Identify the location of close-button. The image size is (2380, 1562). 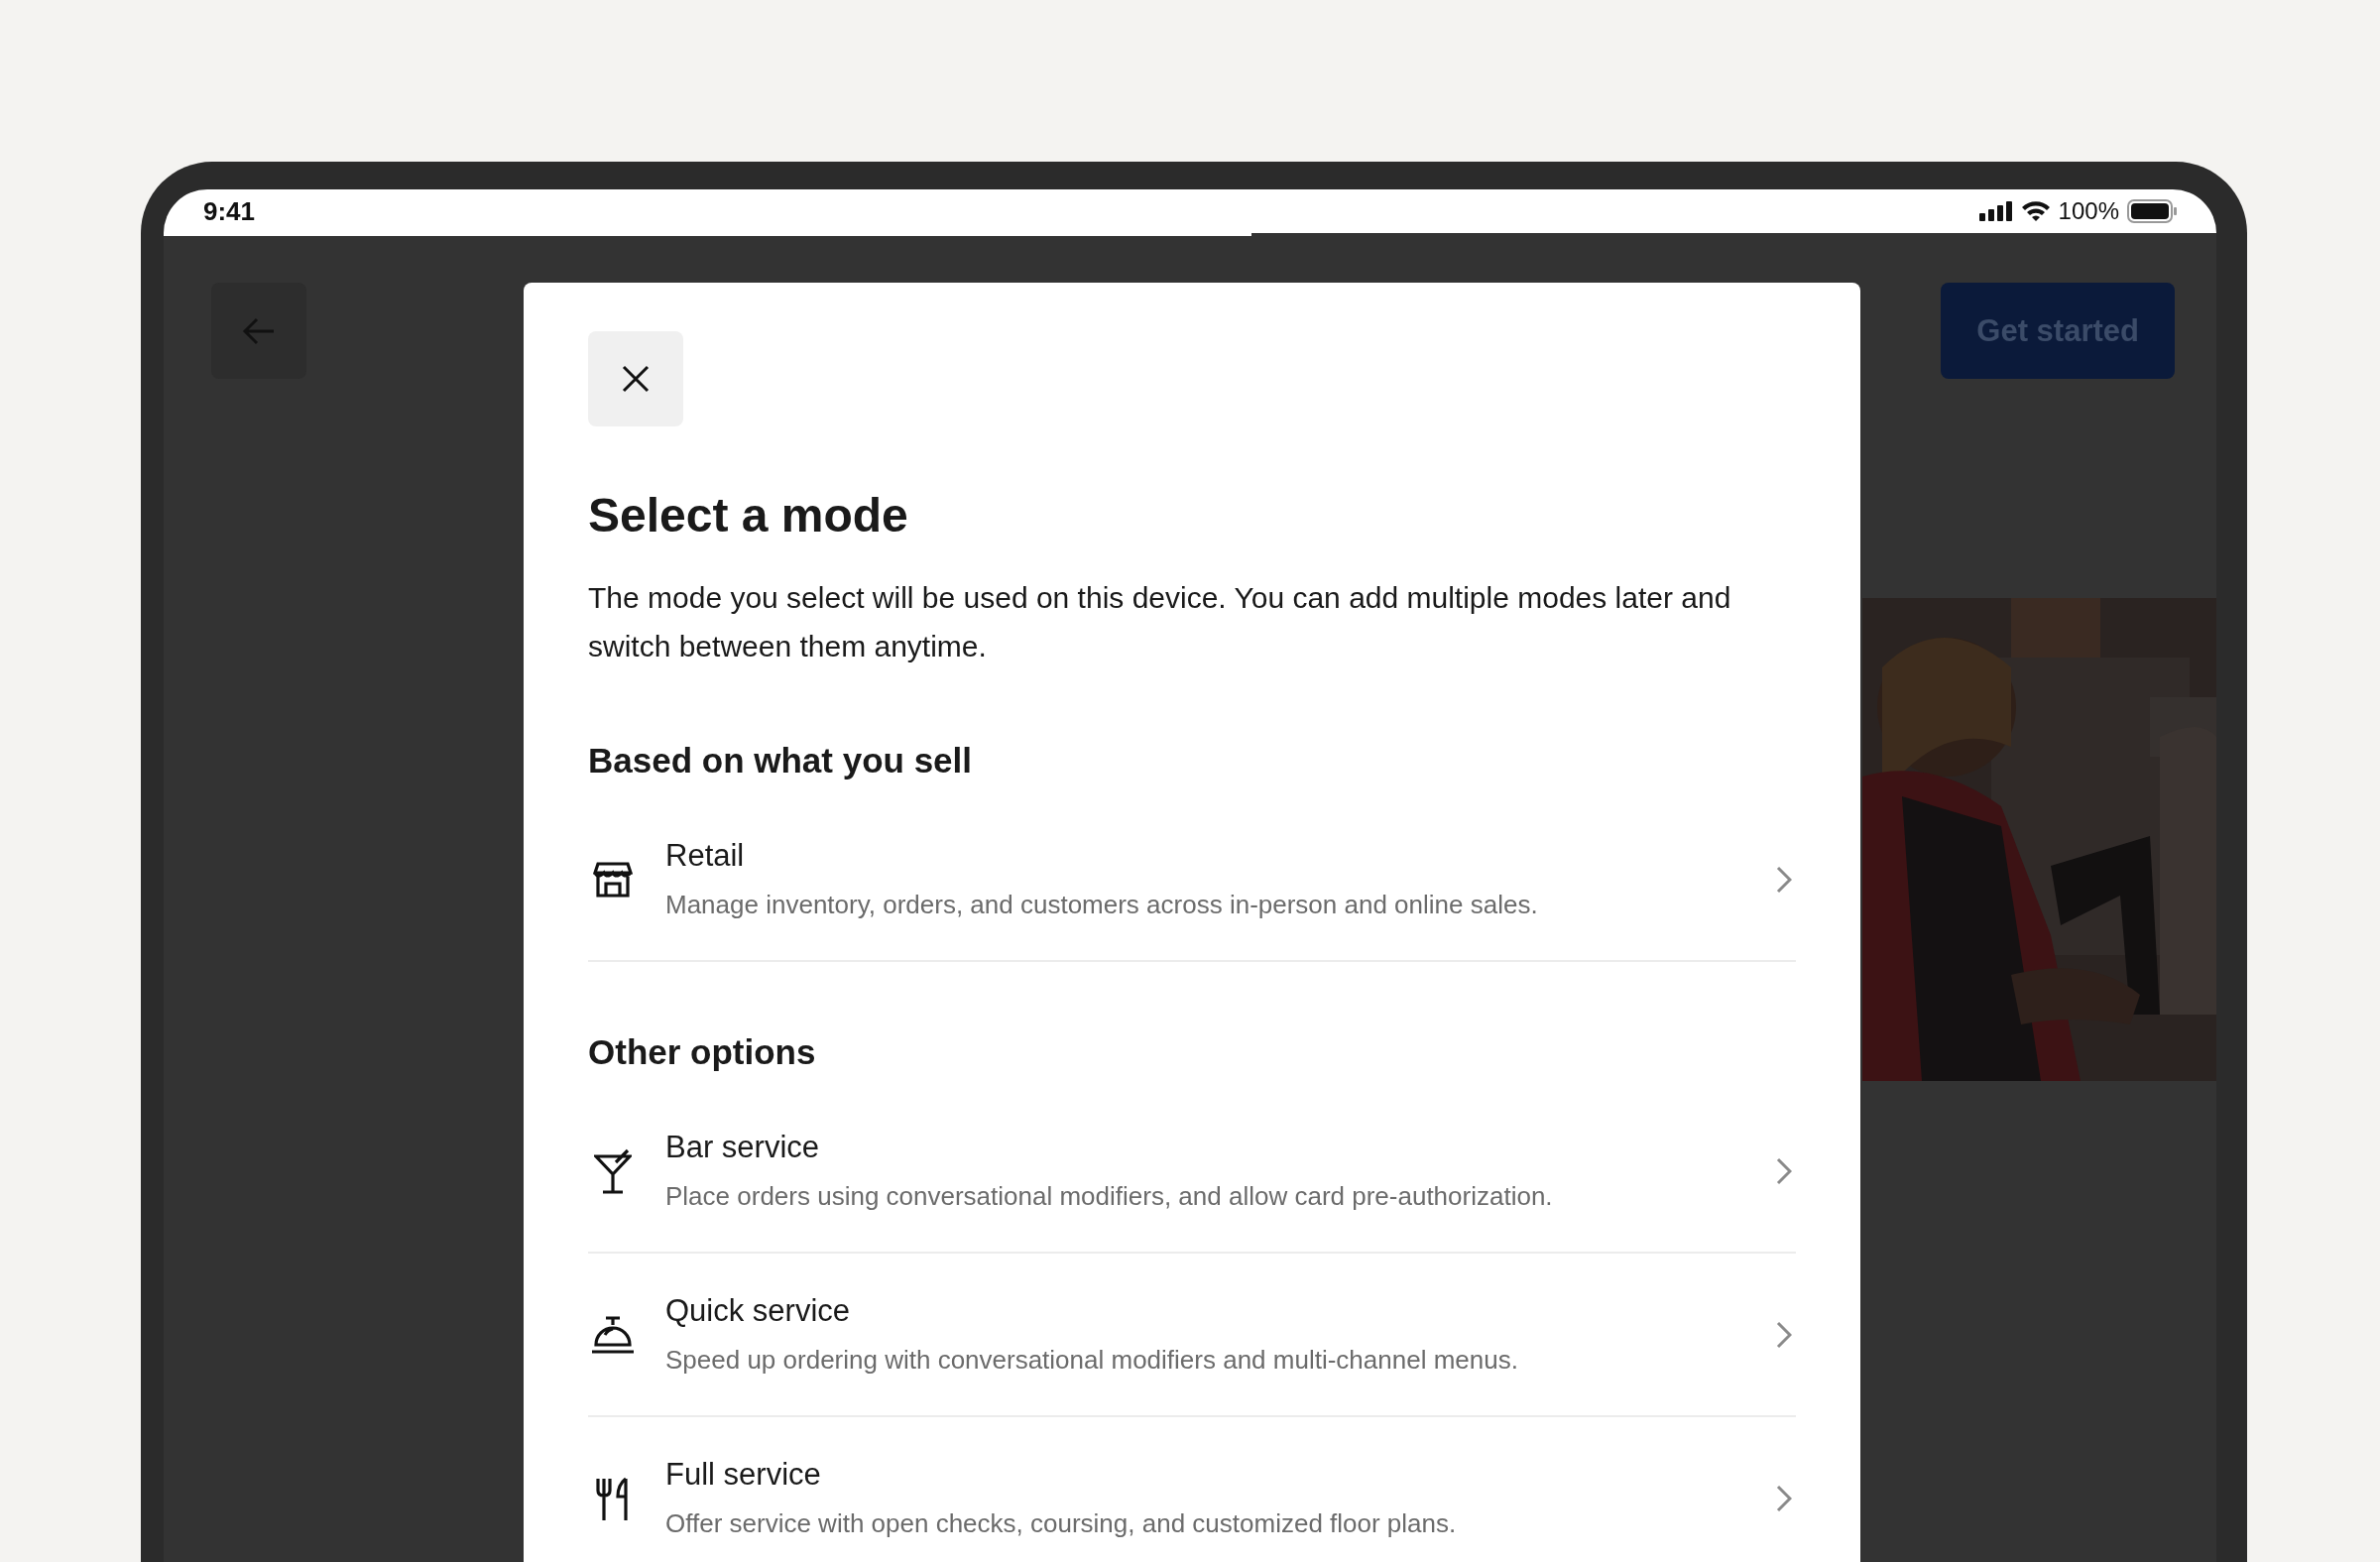
(635, 378).